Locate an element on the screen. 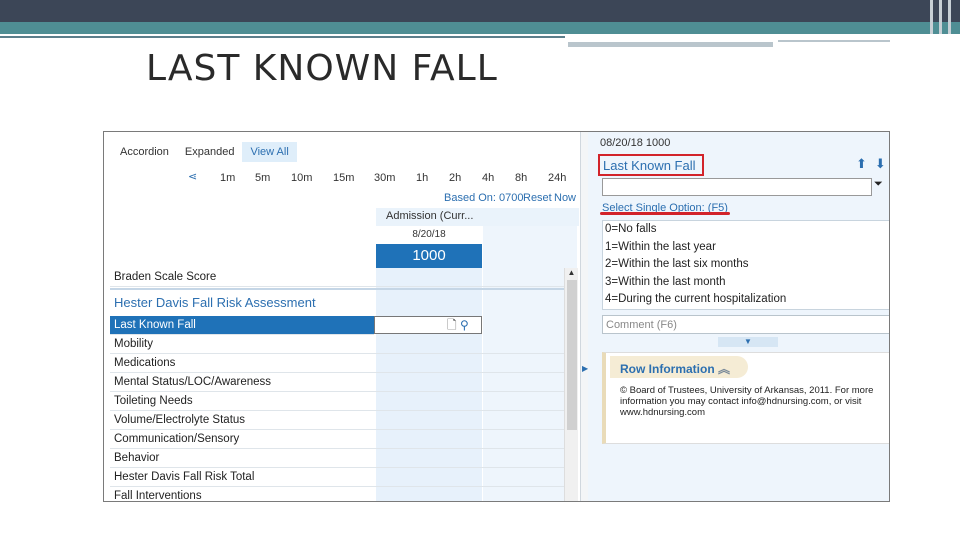  chevron-up-icon: ︽ is located at coordinates (724, 369).